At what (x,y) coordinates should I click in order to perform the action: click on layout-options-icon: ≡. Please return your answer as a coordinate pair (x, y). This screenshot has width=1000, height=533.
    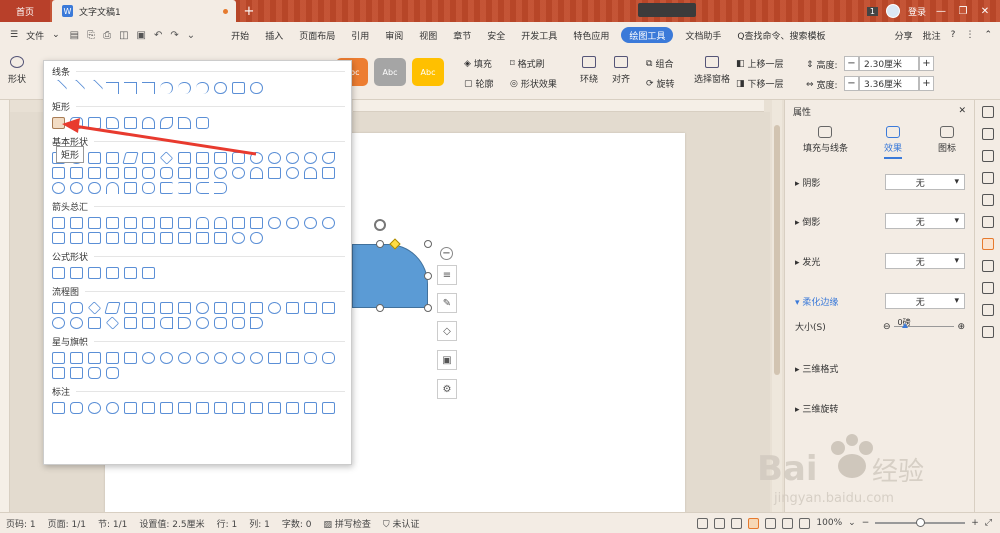
    Looking at the image, I should click on (447, 275).